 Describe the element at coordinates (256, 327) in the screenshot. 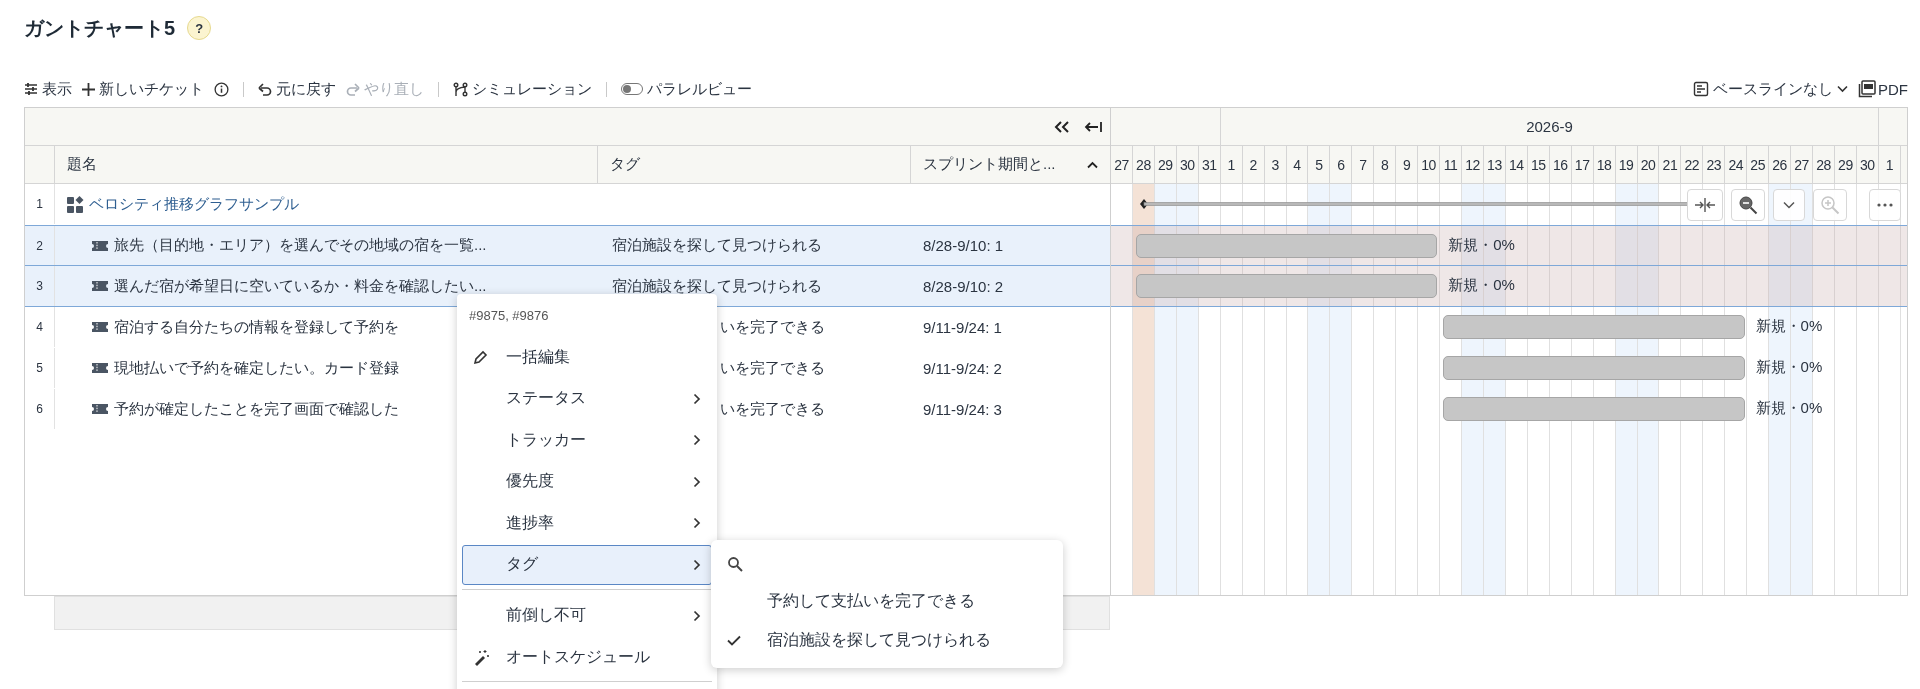

I see `ticket-title: 宿泊する自分たちの情報を登録して予約を` at that location.